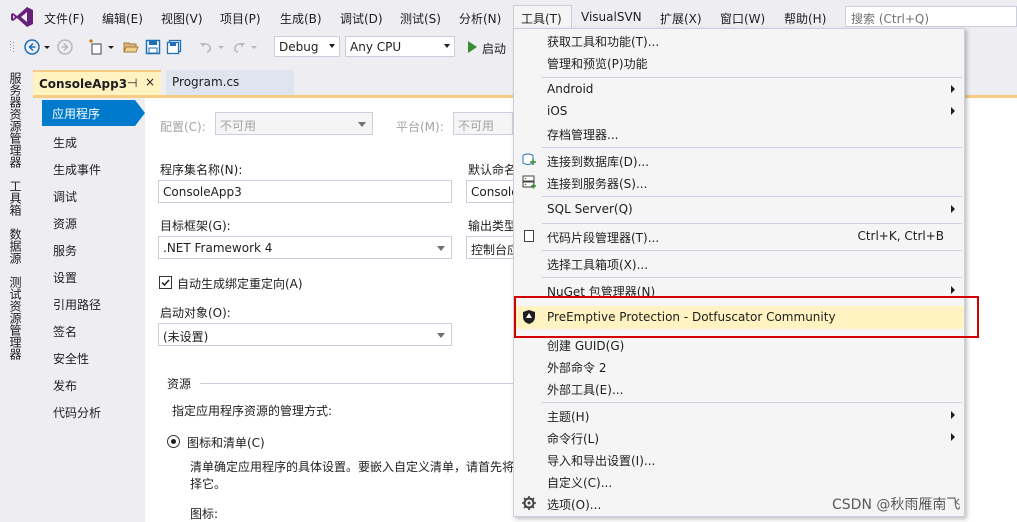 The width and height of the screenshot is (1017, 522). Describe the element at coordinates (150, 82) in the screenshot. I see `close-icon: ×` at that location.